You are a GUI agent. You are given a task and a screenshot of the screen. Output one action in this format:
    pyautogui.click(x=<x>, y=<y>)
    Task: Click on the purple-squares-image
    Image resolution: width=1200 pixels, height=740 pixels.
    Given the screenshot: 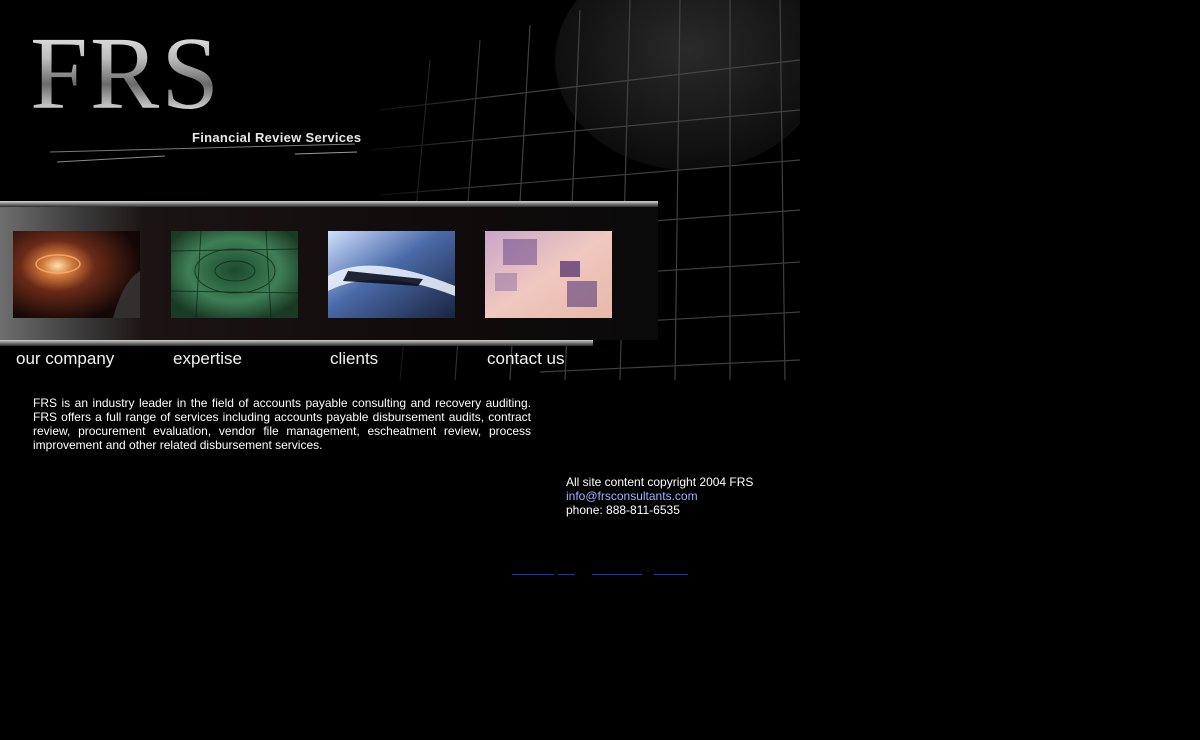 What is the action you would take?
    pyautogui.click(x=548, y=274)
    